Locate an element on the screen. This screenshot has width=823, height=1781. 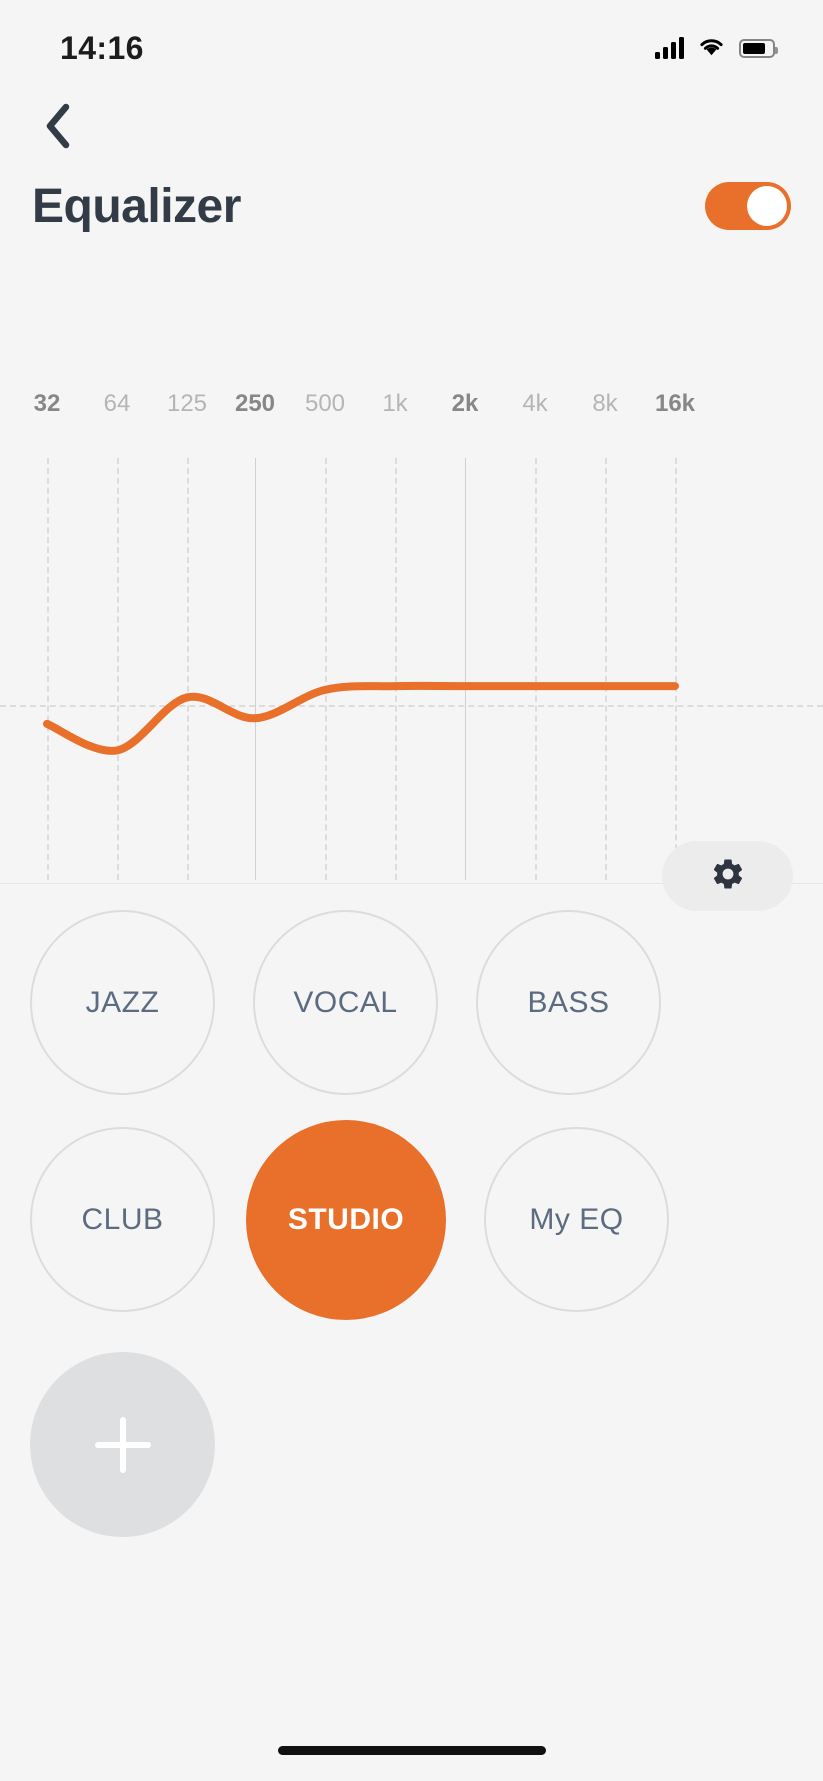
preset-row-1: JAZZ VOCAL BASS is located at coordinates (411, 1002).